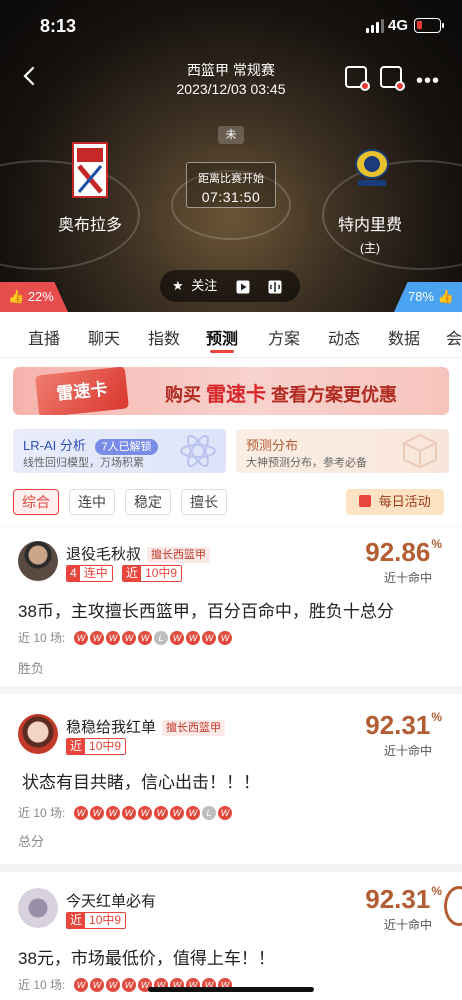  What do you see at coordinates (284, 337) in the screenshot?
I see `tab-plans: 方案` at bounding box center [284, 337].